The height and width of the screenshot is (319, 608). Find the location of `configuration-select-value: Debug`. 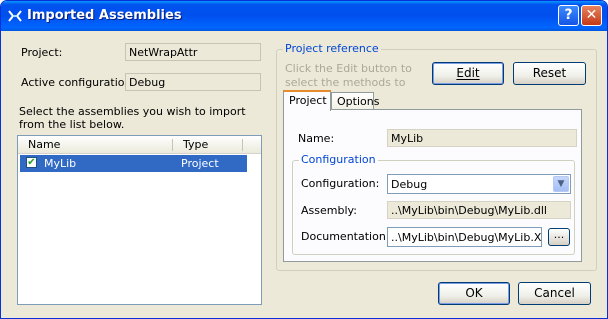

configuration-select-value: Debug is located at coordinates (409, 184).